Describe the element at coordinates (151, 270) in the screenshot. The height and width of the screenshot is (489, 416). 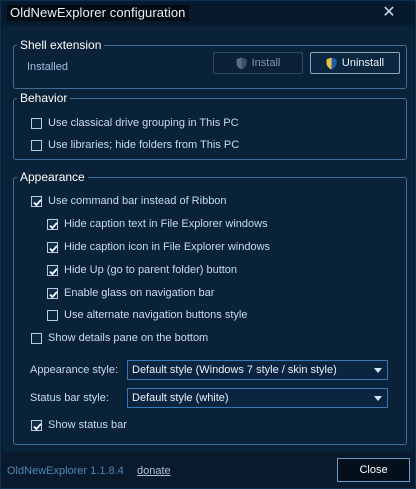
I see `checkbox-label: Hide Up (go to parent folder) button` at that location.